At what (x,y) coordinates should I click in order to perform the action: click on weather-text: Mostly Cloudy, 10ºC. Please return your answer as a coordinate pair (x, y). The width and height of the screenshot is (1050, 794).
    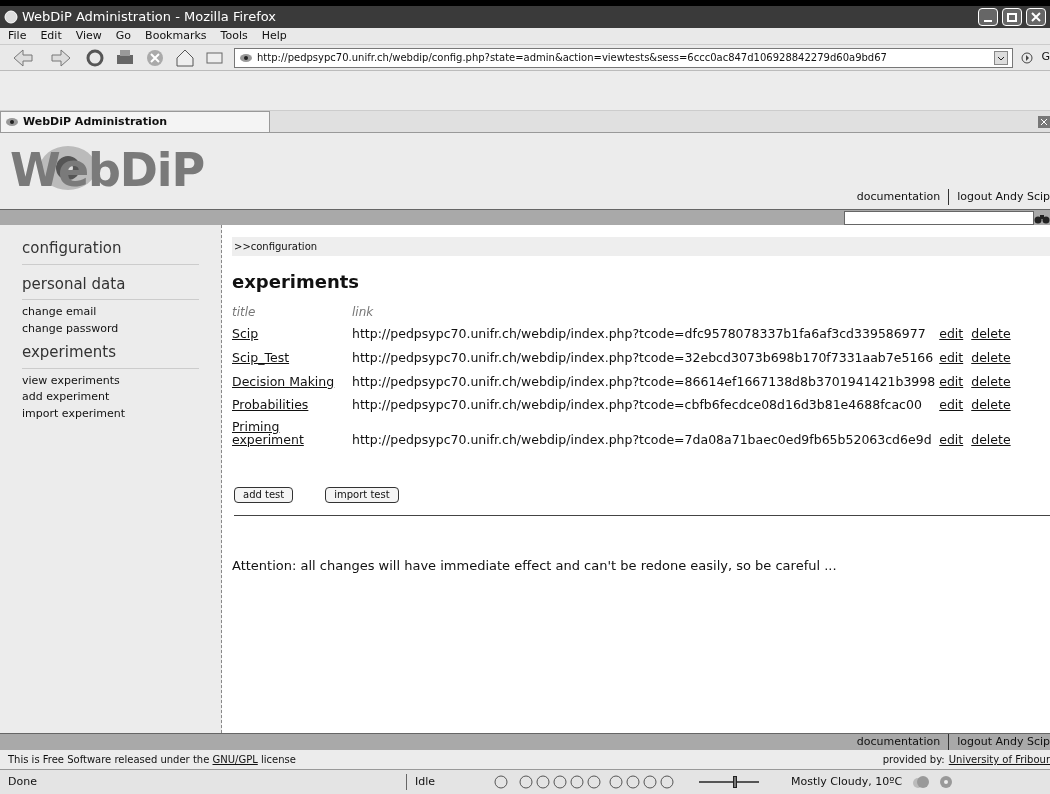
    Looking at the image, I should click on (847, 781).